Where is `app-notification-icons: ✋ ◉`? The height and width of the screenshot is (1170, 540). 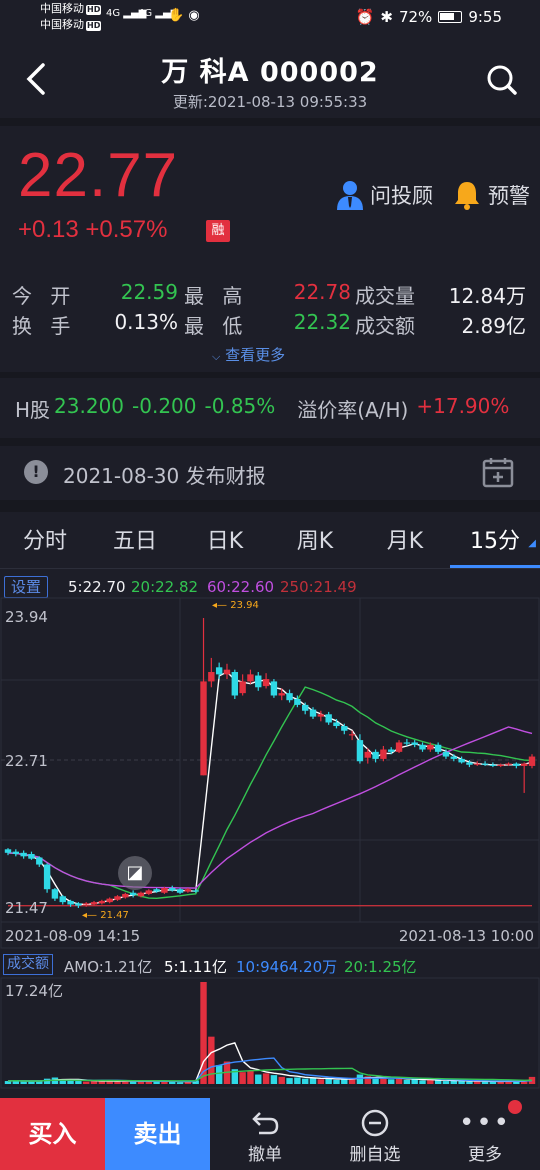 app-notification-icons: ✋ ◉ is located at coordinates (184, 15).